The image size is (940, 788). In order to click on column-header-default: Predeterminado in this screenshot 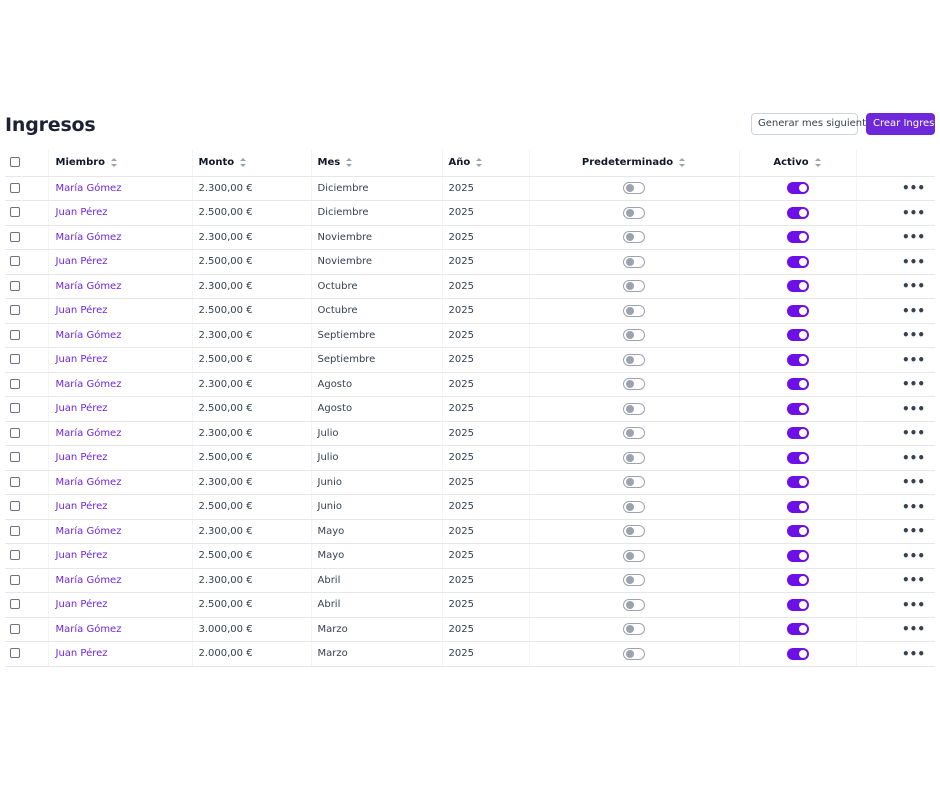, I will do `click(633, 163)`.